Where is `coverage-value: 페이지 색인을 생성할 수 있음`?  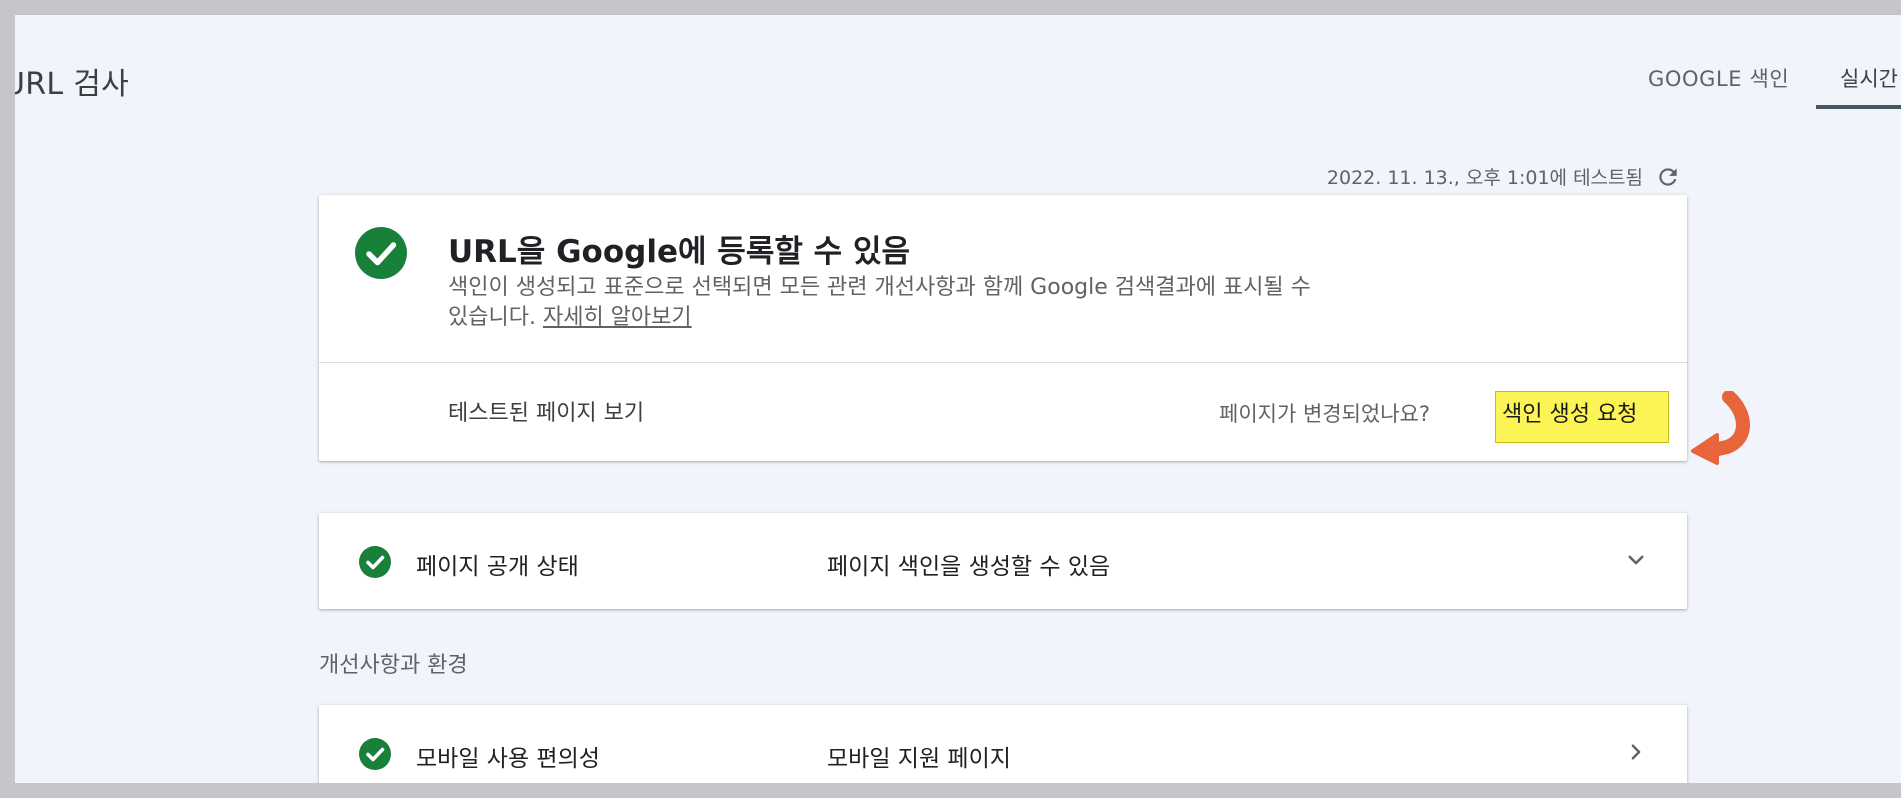
coverage-value: 페이지 색인을 생성할 수 있음 is located at coordinates (969, 567).